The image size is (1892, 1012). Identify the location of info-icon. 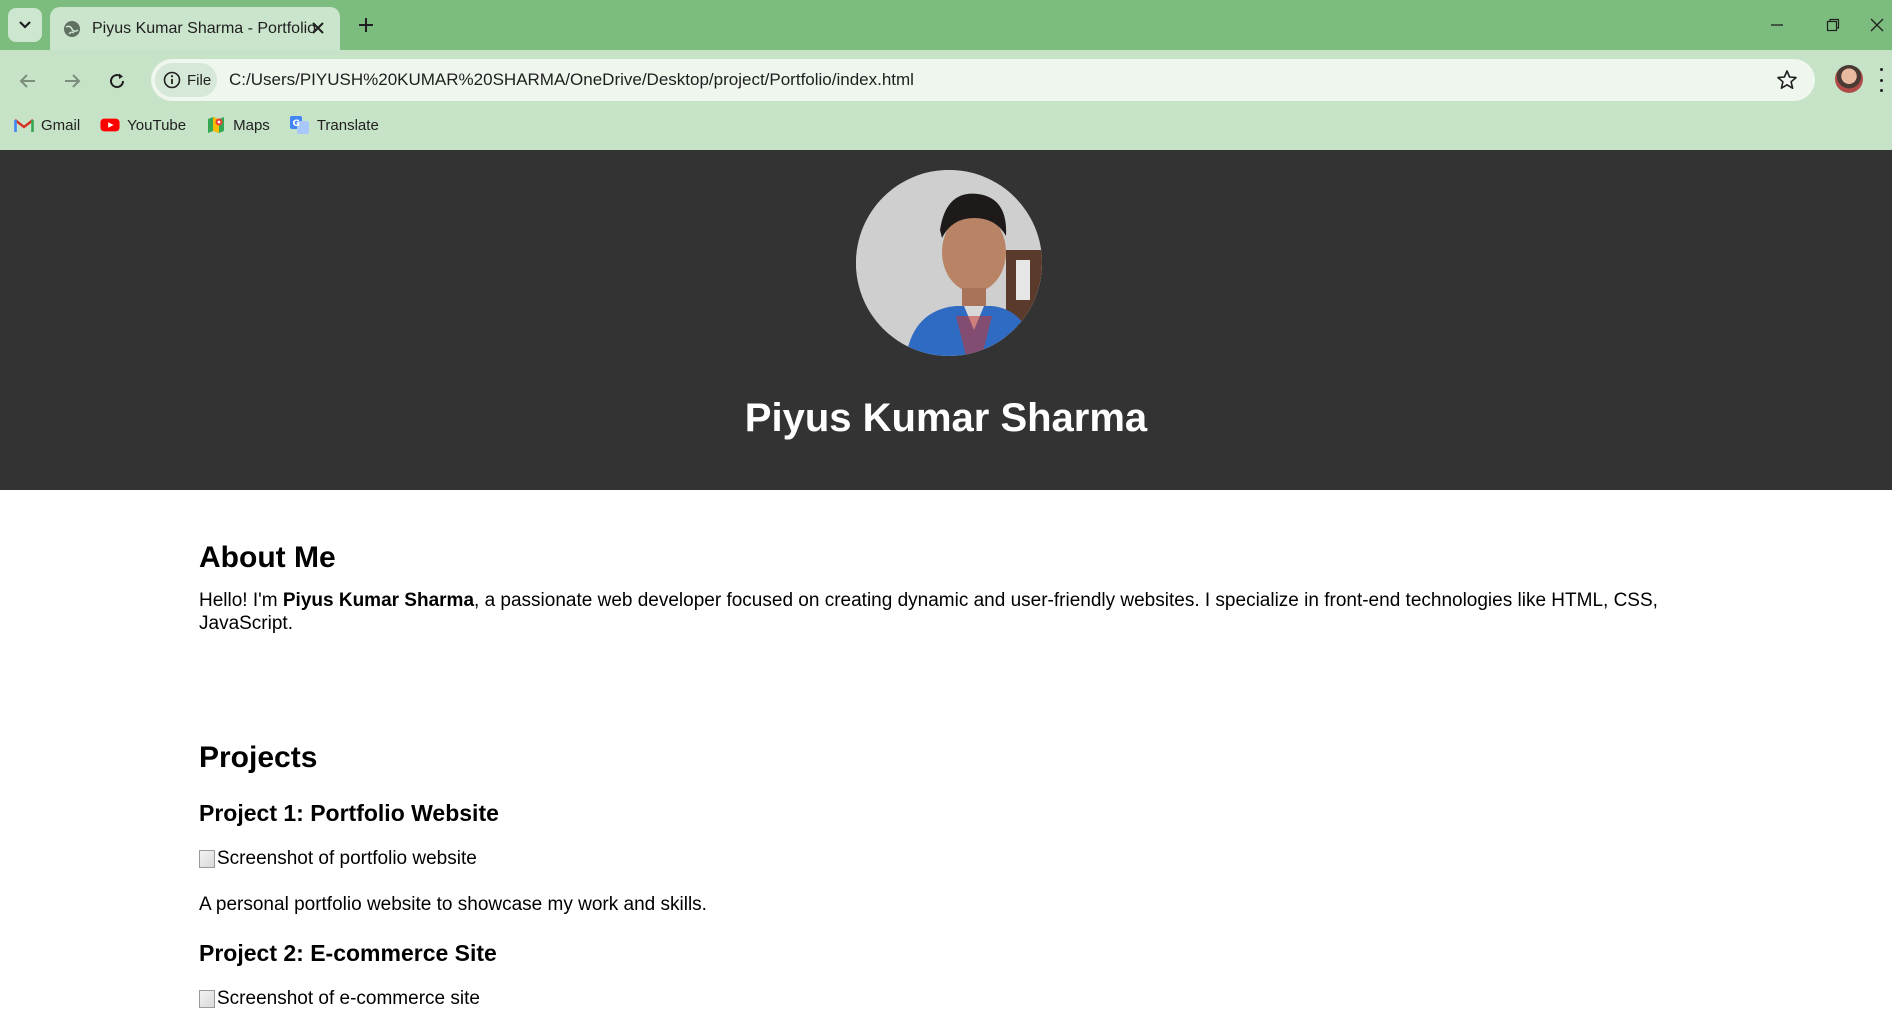
(172, 80).